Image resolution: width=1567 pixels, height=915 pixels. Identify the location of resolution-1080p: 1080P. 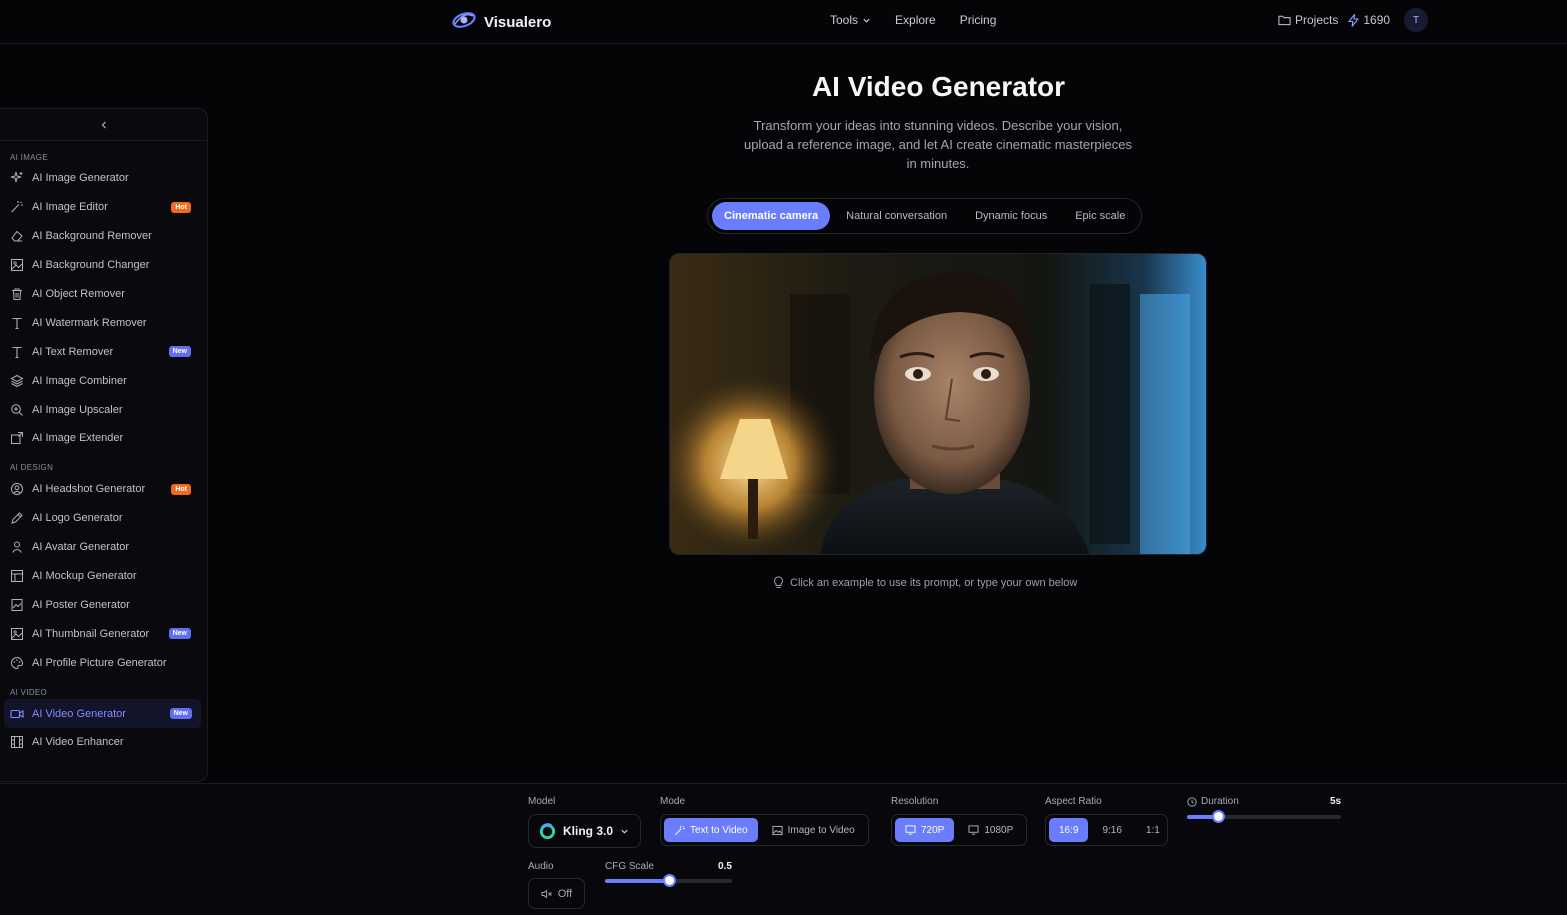
(990, 830).